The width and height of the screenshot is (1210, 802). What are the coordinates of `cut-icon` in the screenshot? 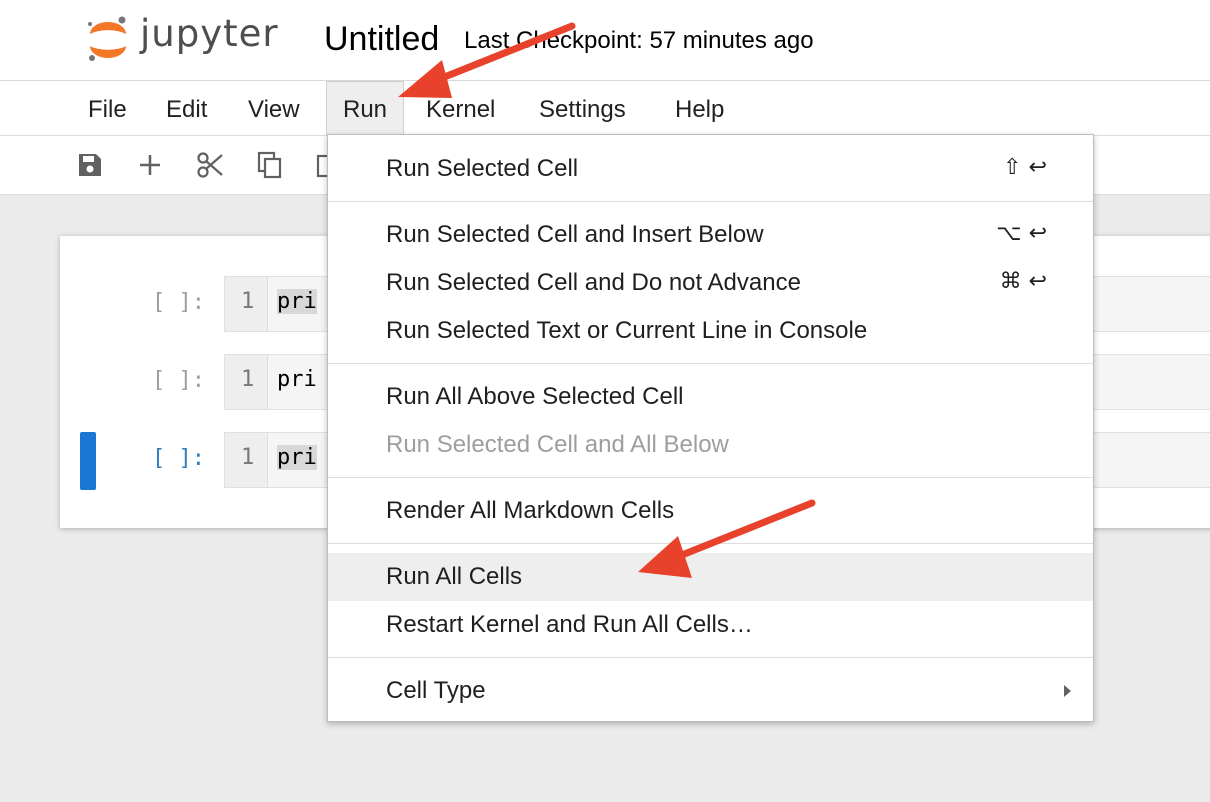 It's located at (210, 165).